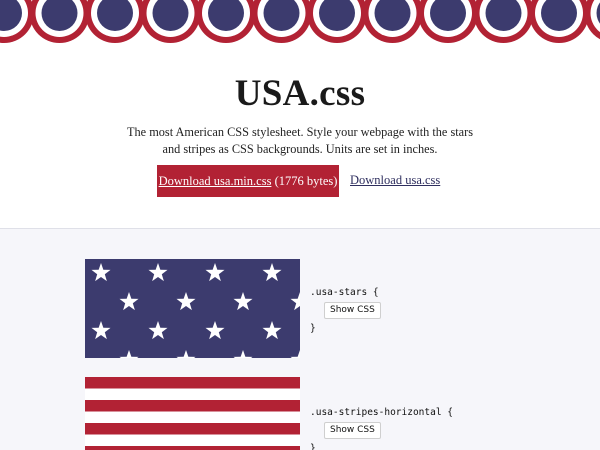  Describe the element at coordinates (381, 412) in the screenshot. I see `usa-stripes-selector: .usa-stripes-horizontal {` at that location.